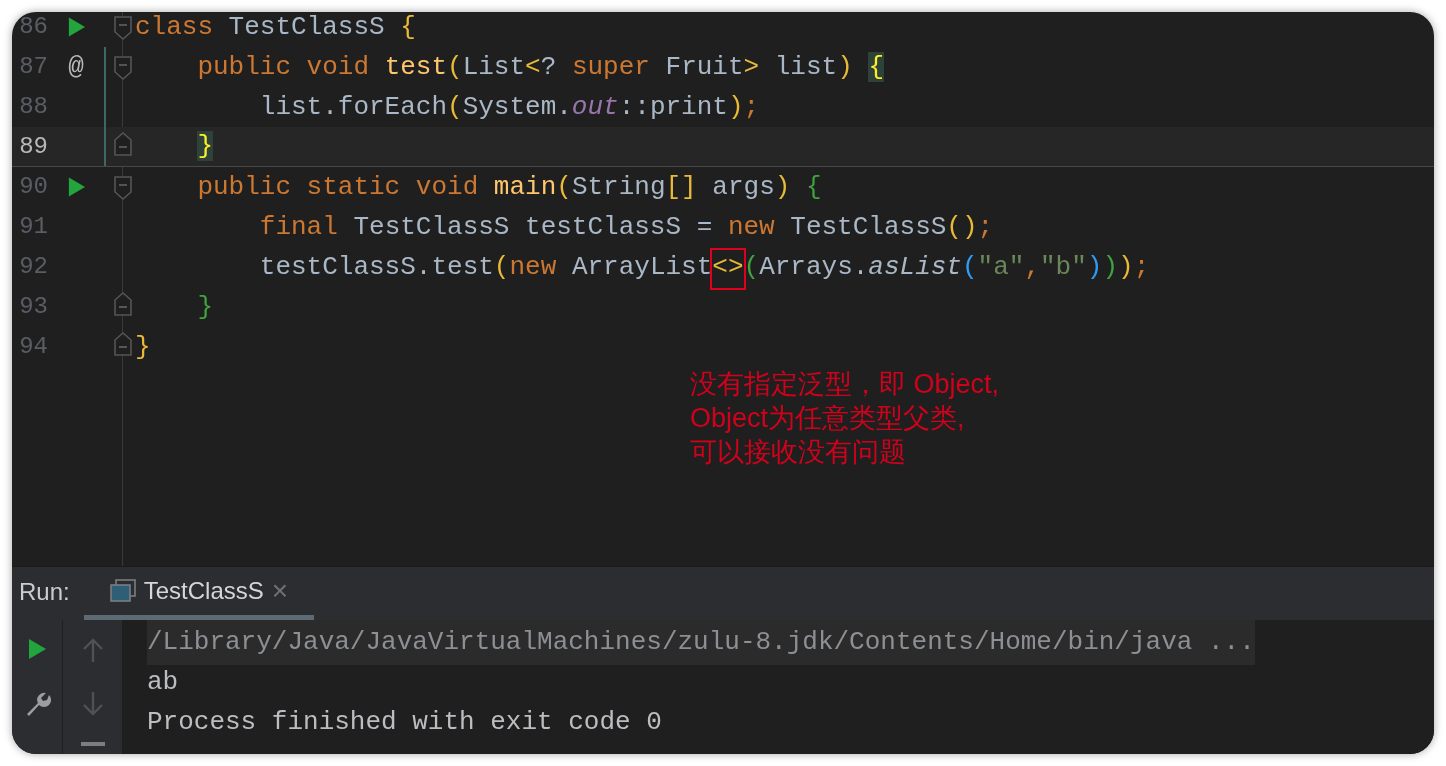  Describe the element at coordinates (33, 267) in the screenshot. I see `line-number: 92` at that location.